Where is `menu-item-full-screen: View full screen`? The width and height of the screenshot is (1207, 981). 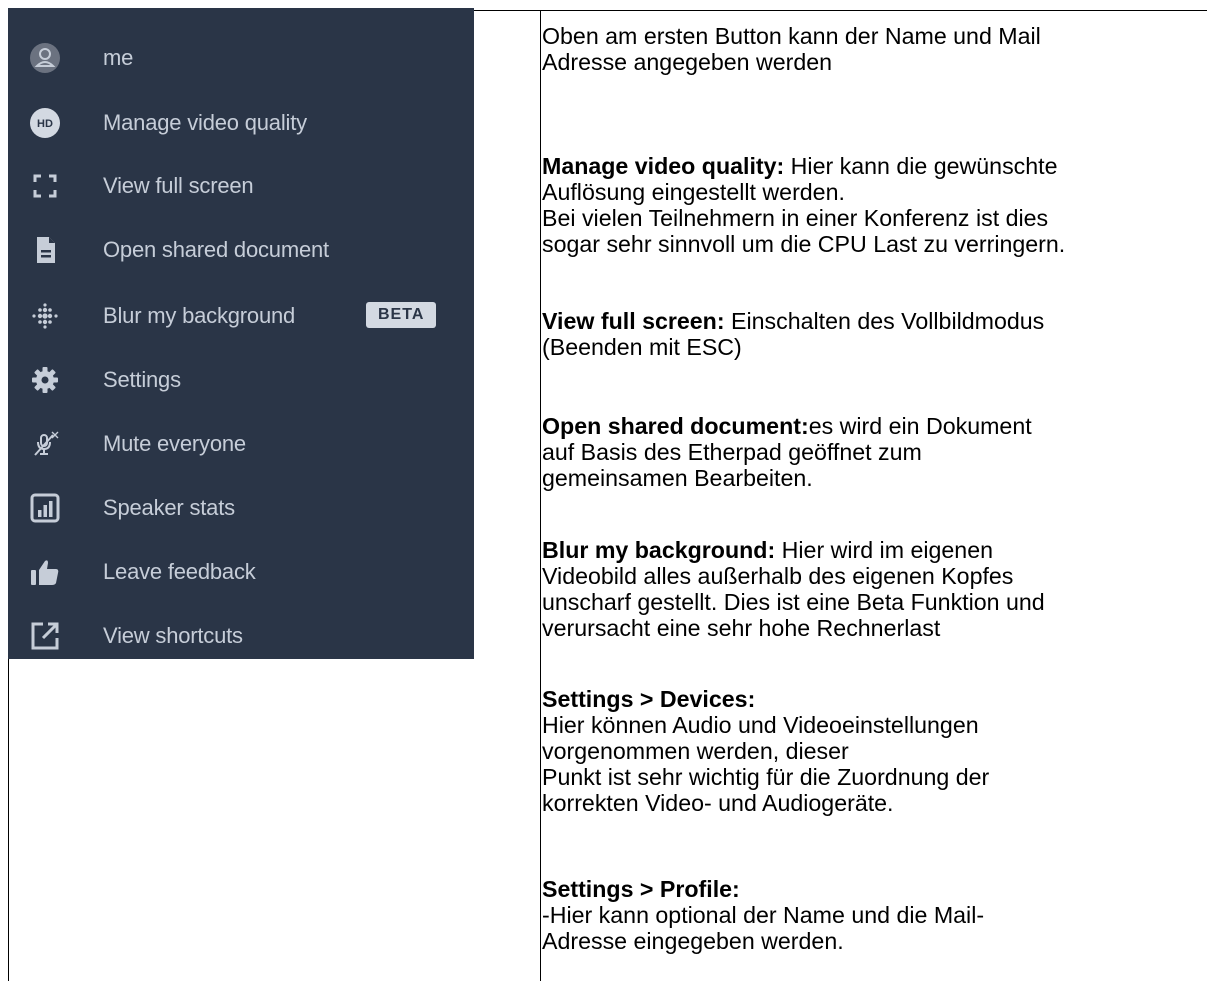 menu-item-full-screen: View full screen is located at coordinates (241, 186).